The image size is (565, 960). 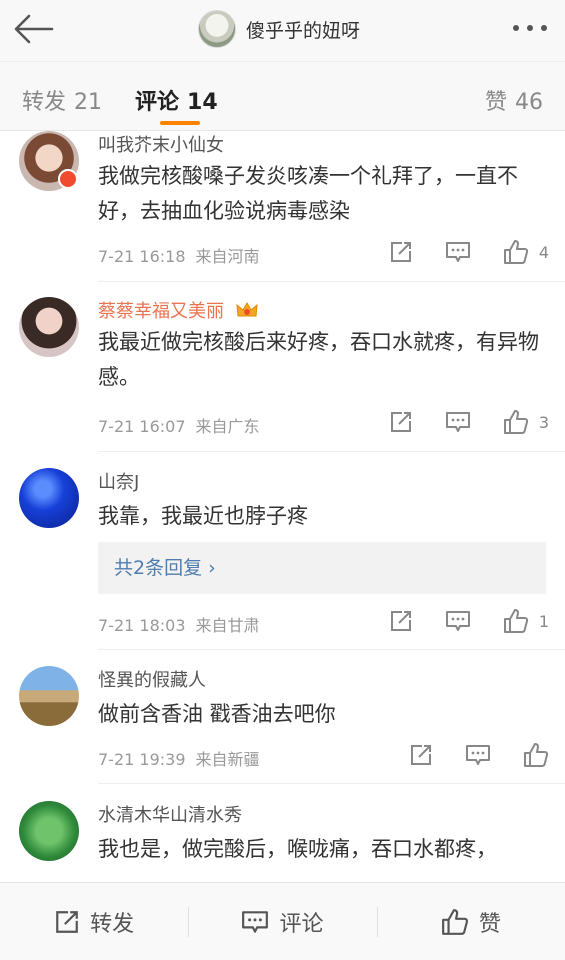 I want to click on back-button, so click(x=34, y=29).